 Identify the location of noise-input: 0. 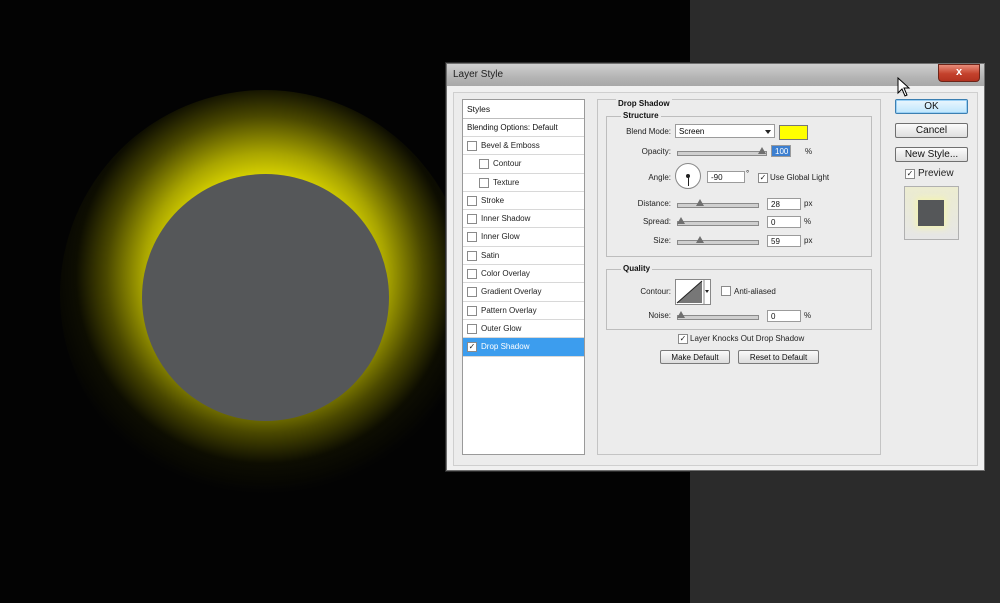
(784, 316).